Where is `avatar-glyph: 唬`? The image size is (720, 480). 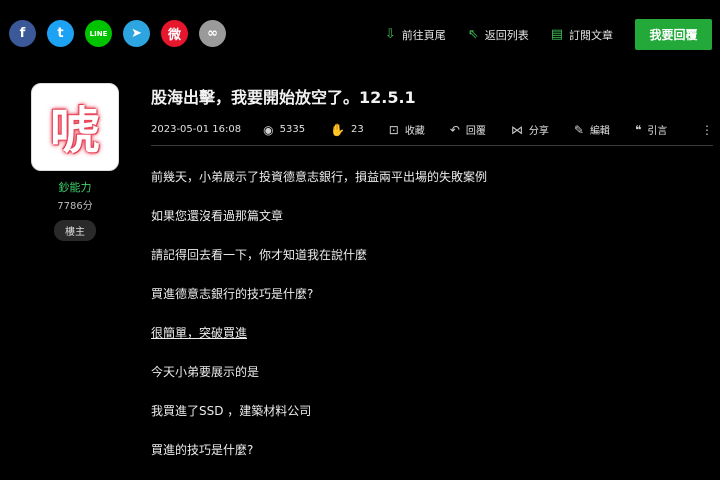
avatar-glyph: 唬 is located at coordinates (75, 130).